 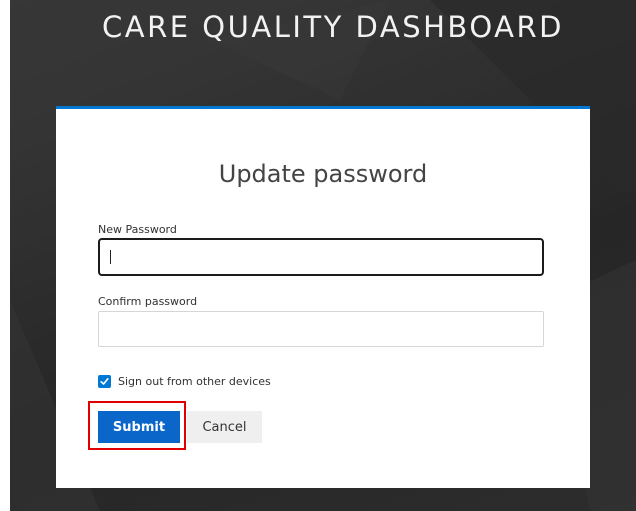 What do you see at coordinates (148, 301) in the screenshot?
I see `confirm-password-label: Confirm password` at bounding box center [148, 301].